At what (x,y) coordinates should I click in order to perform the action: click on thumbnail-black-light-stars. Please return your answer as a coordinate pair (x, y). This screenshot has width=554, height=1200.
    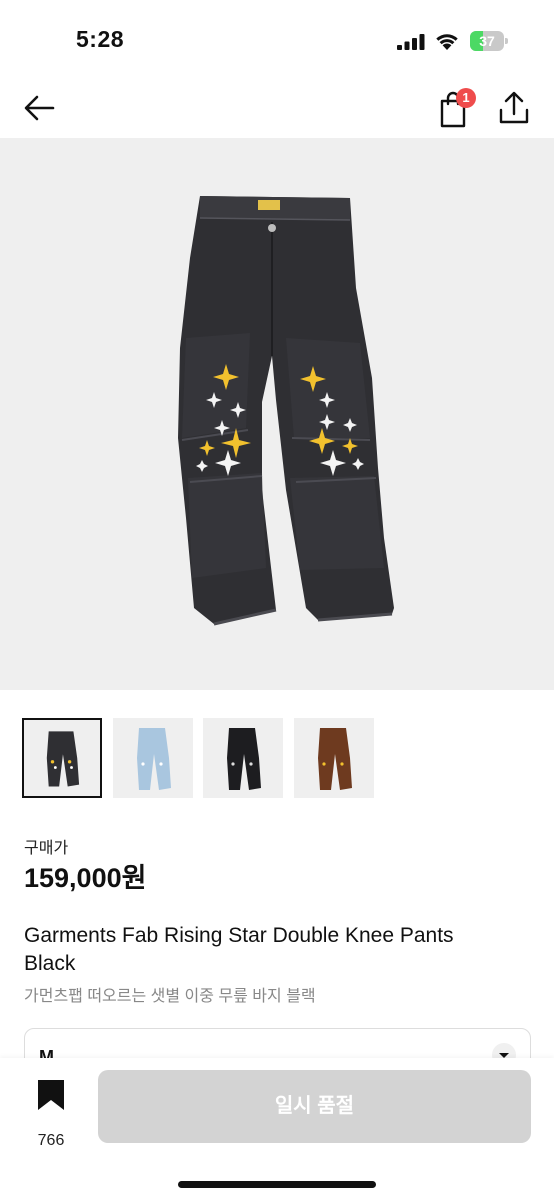
    Looking at the image, I should click on (243, 758).